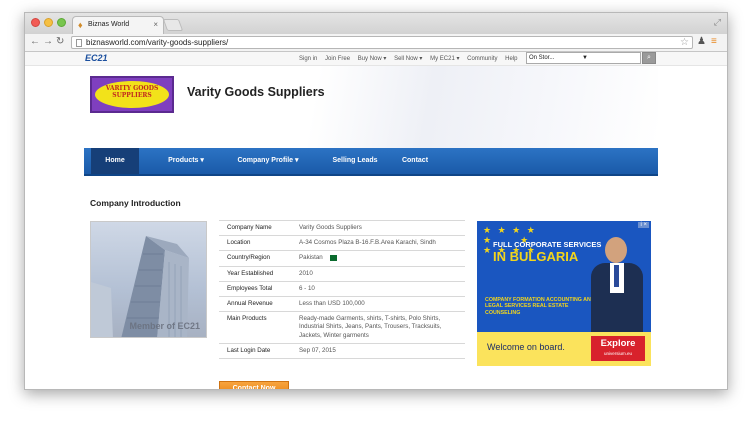  What do you see at coordinates (378, 304) in the screenshot?
I see `row-value: Less than USD 100,000` at bounding box center [378, 304].